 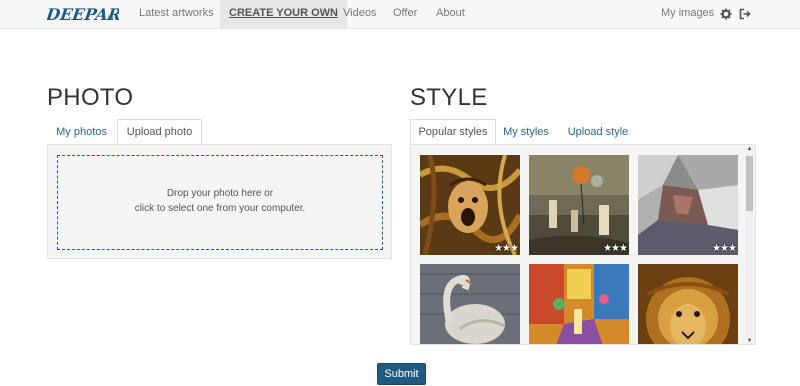 What do you see at coordinates (687, 14) in the screenshot?
I see `nav-my-images: My images` at bounding box center [687, 14].